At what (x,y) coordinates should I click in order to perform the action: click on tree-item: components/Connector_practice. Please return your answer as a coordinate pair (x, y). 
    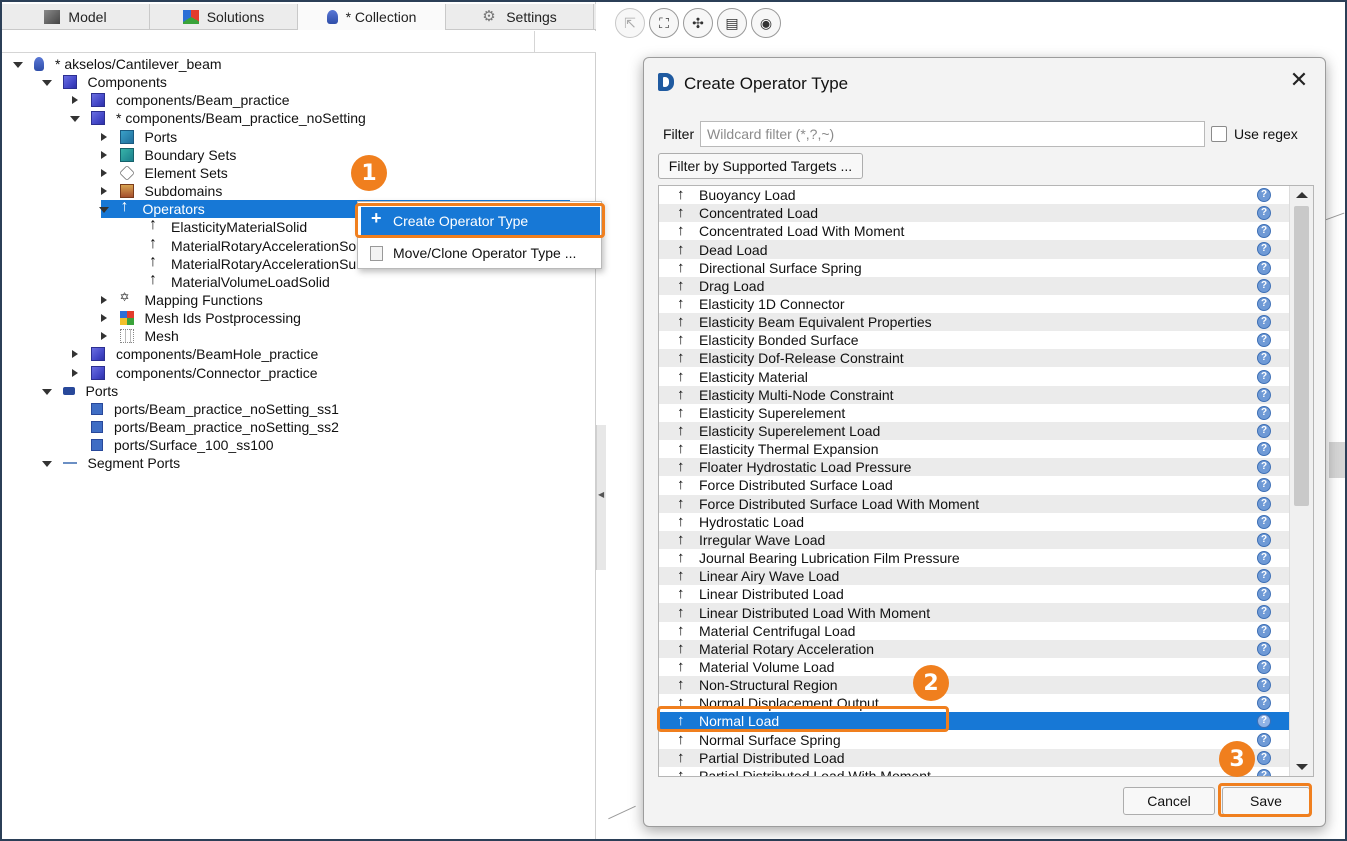
    Looking at the image, I should click on (193, 373).